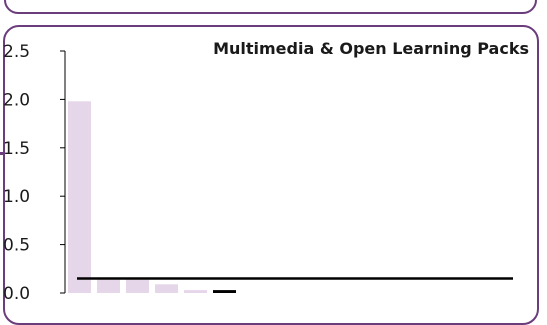  I want to click on y-tick-label: 2.0, so click(16, 100).